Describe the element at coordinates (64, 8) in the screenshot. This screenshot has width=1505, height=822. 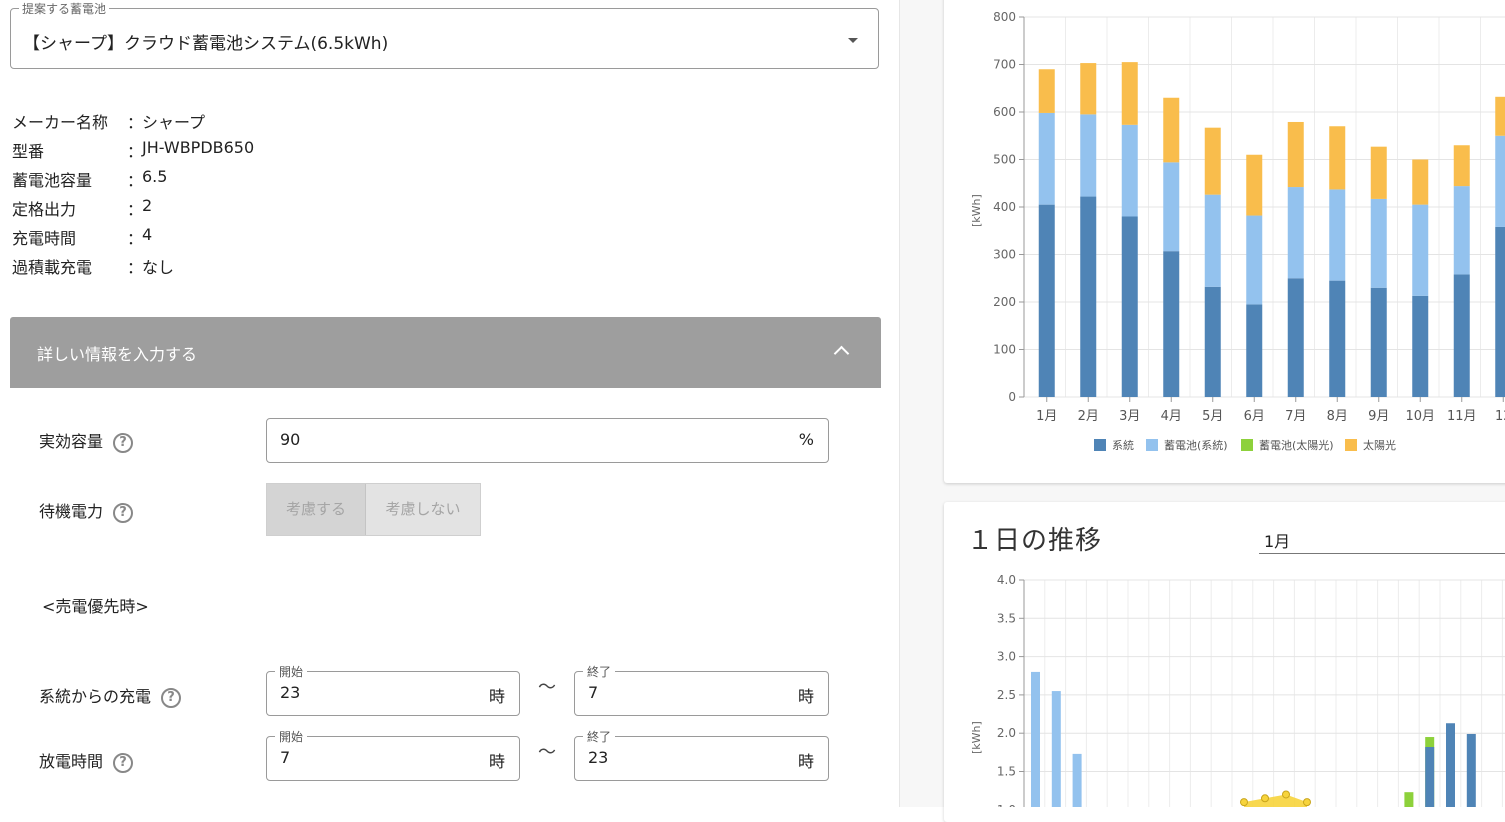
I see `battery-select-legend: 提案する蓄電池` at that location.